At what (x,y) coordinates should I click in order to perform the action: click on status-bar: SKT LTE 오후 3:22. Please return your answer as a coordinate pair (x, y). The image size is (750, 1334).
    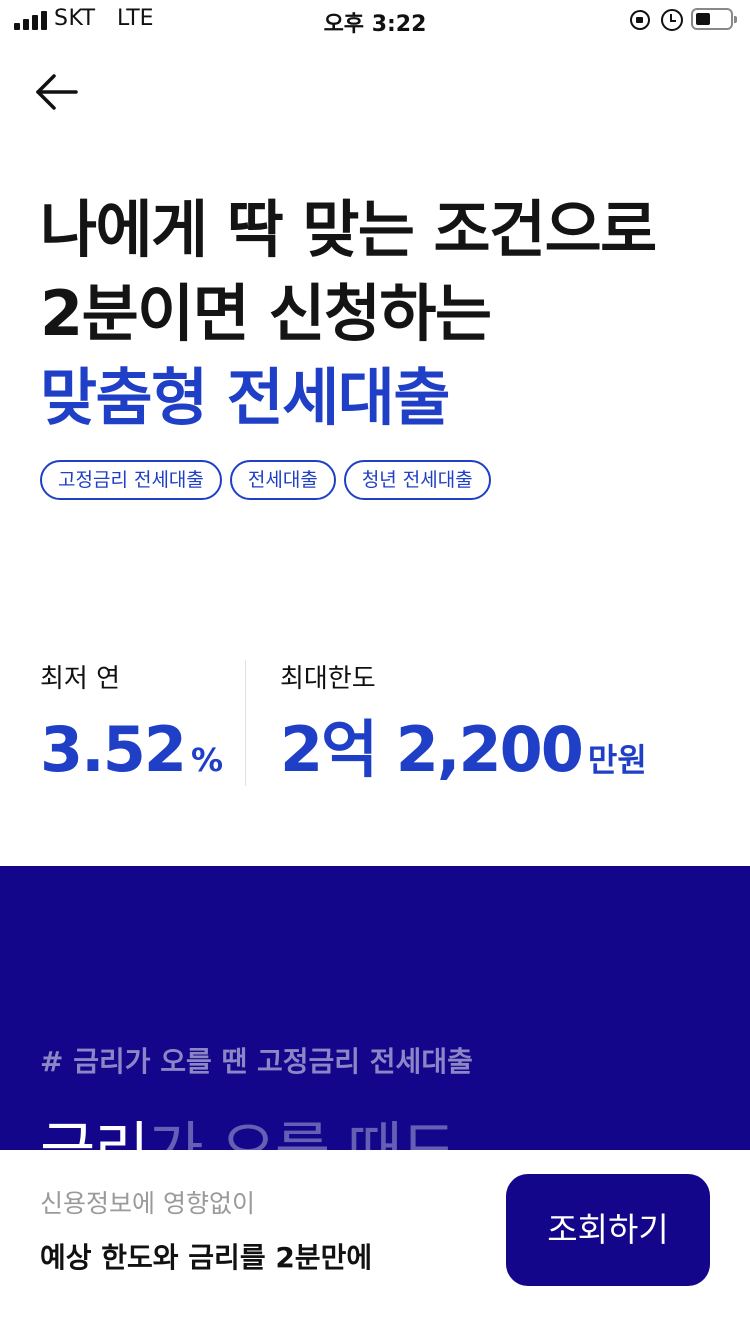
    Looking at the image, I should click on (375, 20).